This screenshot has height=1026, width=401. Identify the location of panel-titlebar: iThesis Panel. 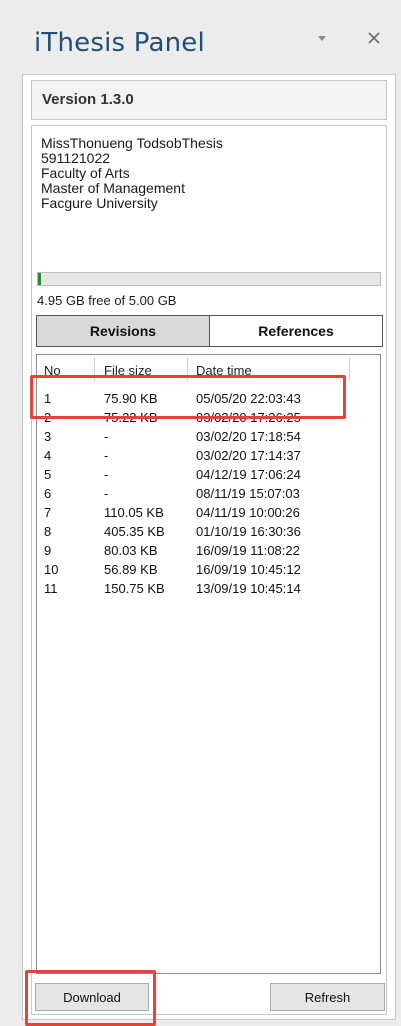
(200, 39).